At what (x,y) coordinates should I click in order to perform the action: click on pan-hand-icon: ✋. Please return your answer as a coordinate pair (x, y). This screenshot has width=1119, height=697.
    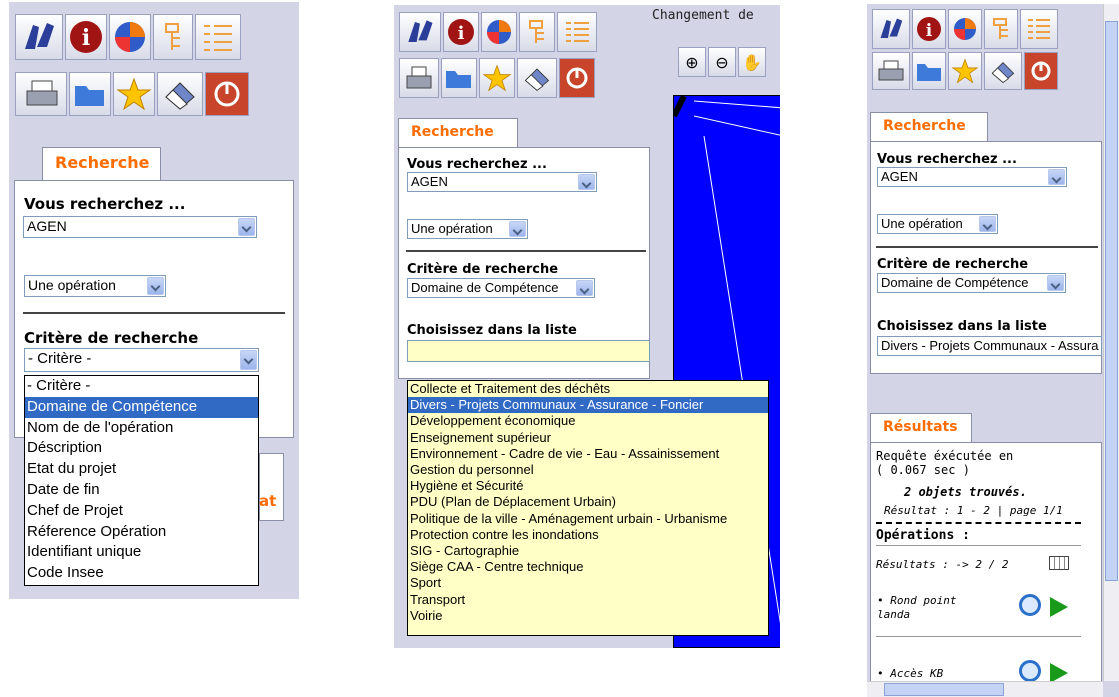
    Looking at the image, I should click on (752, 62).